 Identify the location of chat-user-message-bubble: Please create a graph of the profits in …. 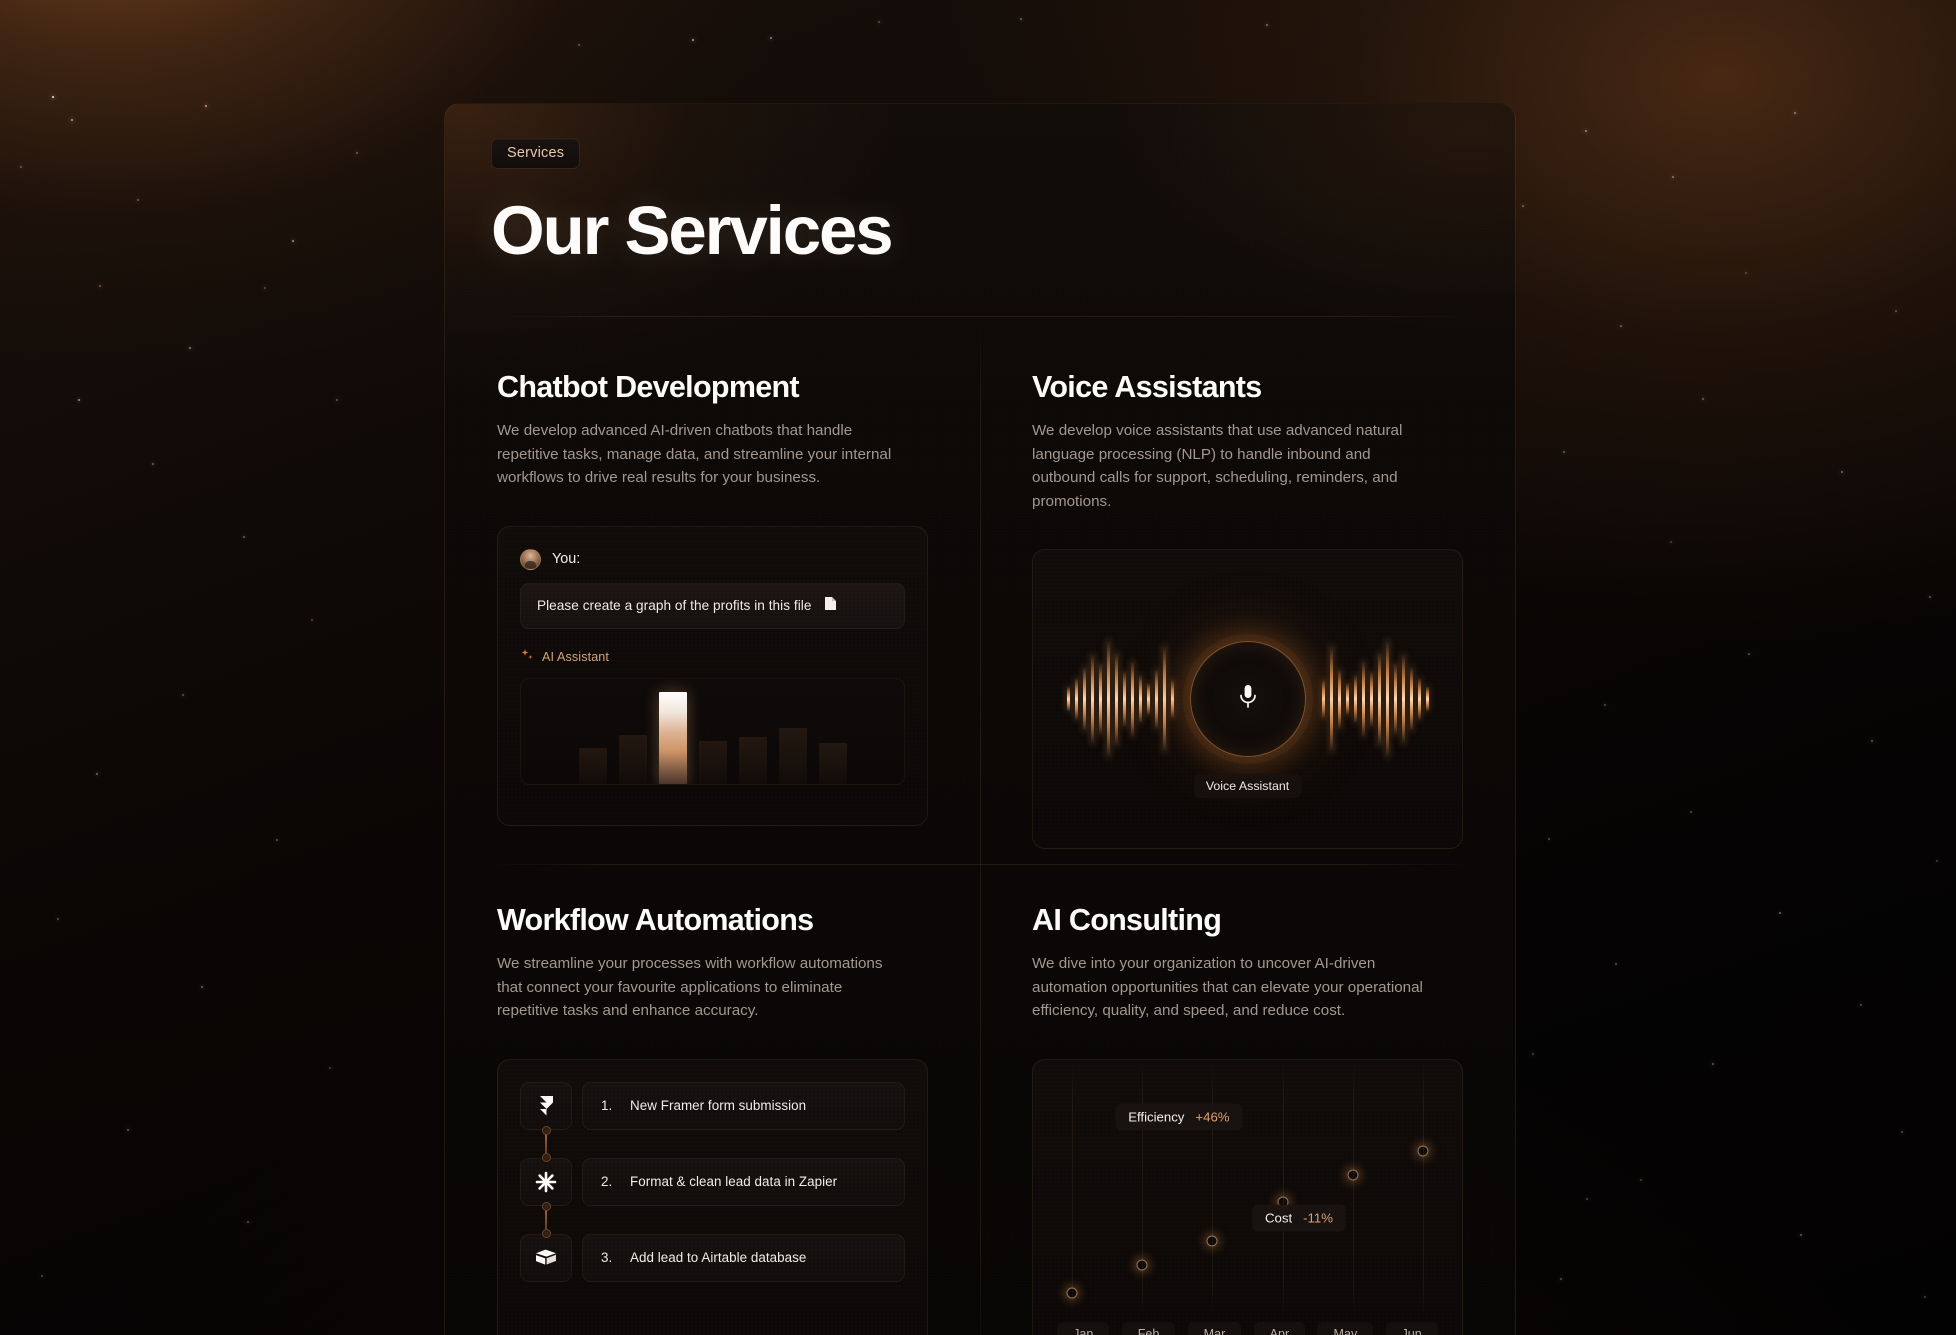
(712, 605).